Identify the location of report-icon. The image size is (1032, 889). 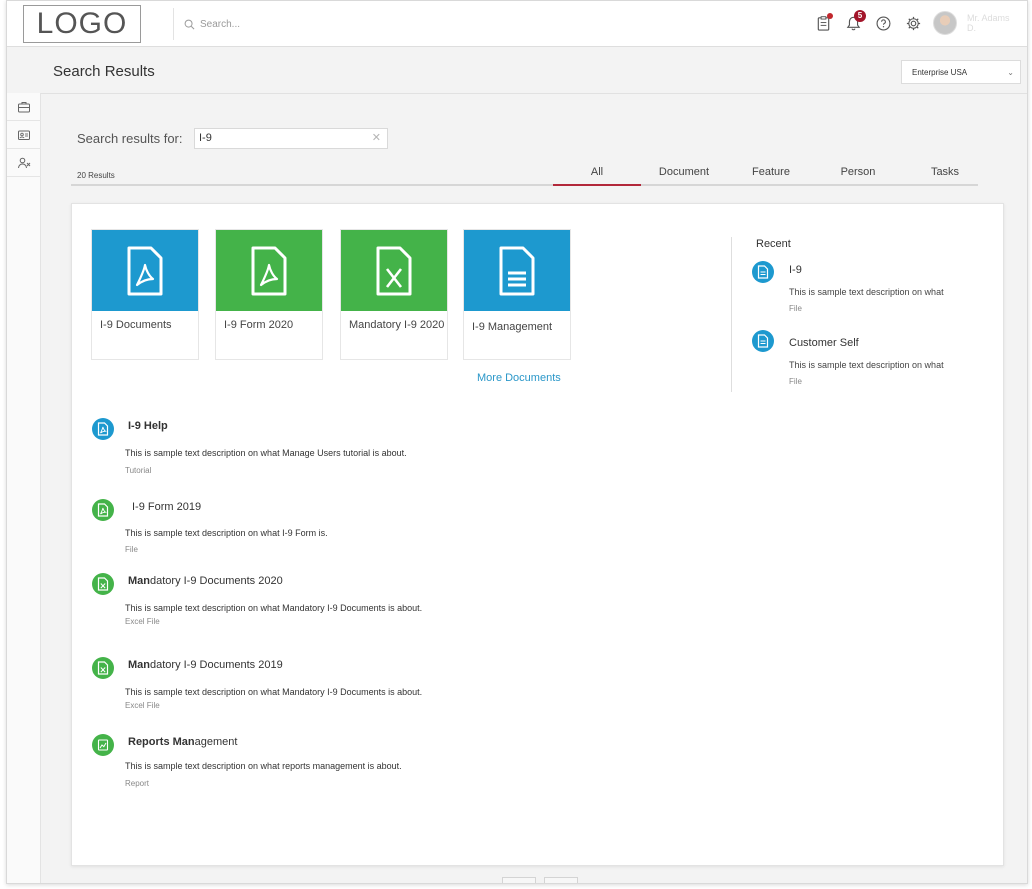
(103, 745).